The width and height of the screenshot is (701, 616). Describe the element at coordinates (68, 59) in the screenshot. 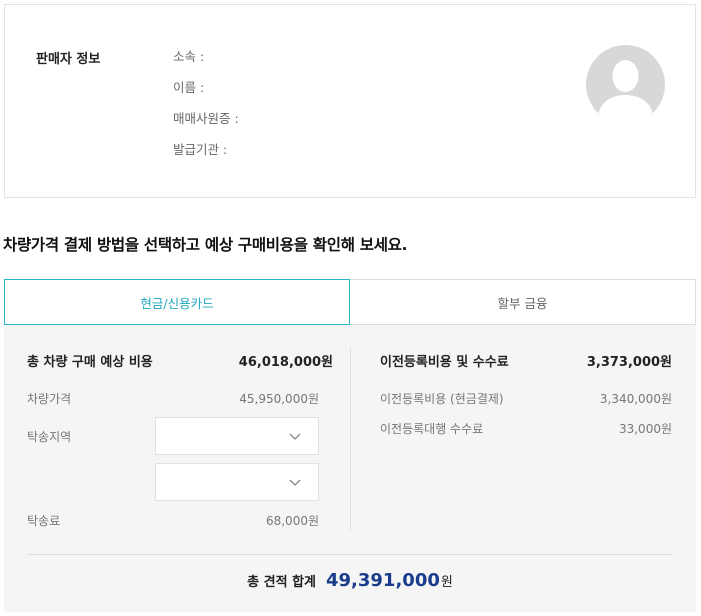

I see `seller-info-title: 판매자 정보` at that location.